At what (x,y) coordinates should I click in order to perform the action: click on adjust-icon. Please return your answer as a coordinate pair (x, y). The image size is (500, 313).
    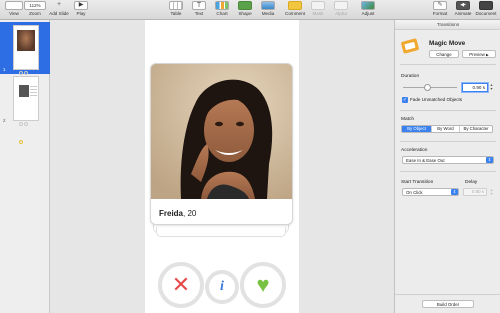
    Looking at the image, I should click on (368, 5).